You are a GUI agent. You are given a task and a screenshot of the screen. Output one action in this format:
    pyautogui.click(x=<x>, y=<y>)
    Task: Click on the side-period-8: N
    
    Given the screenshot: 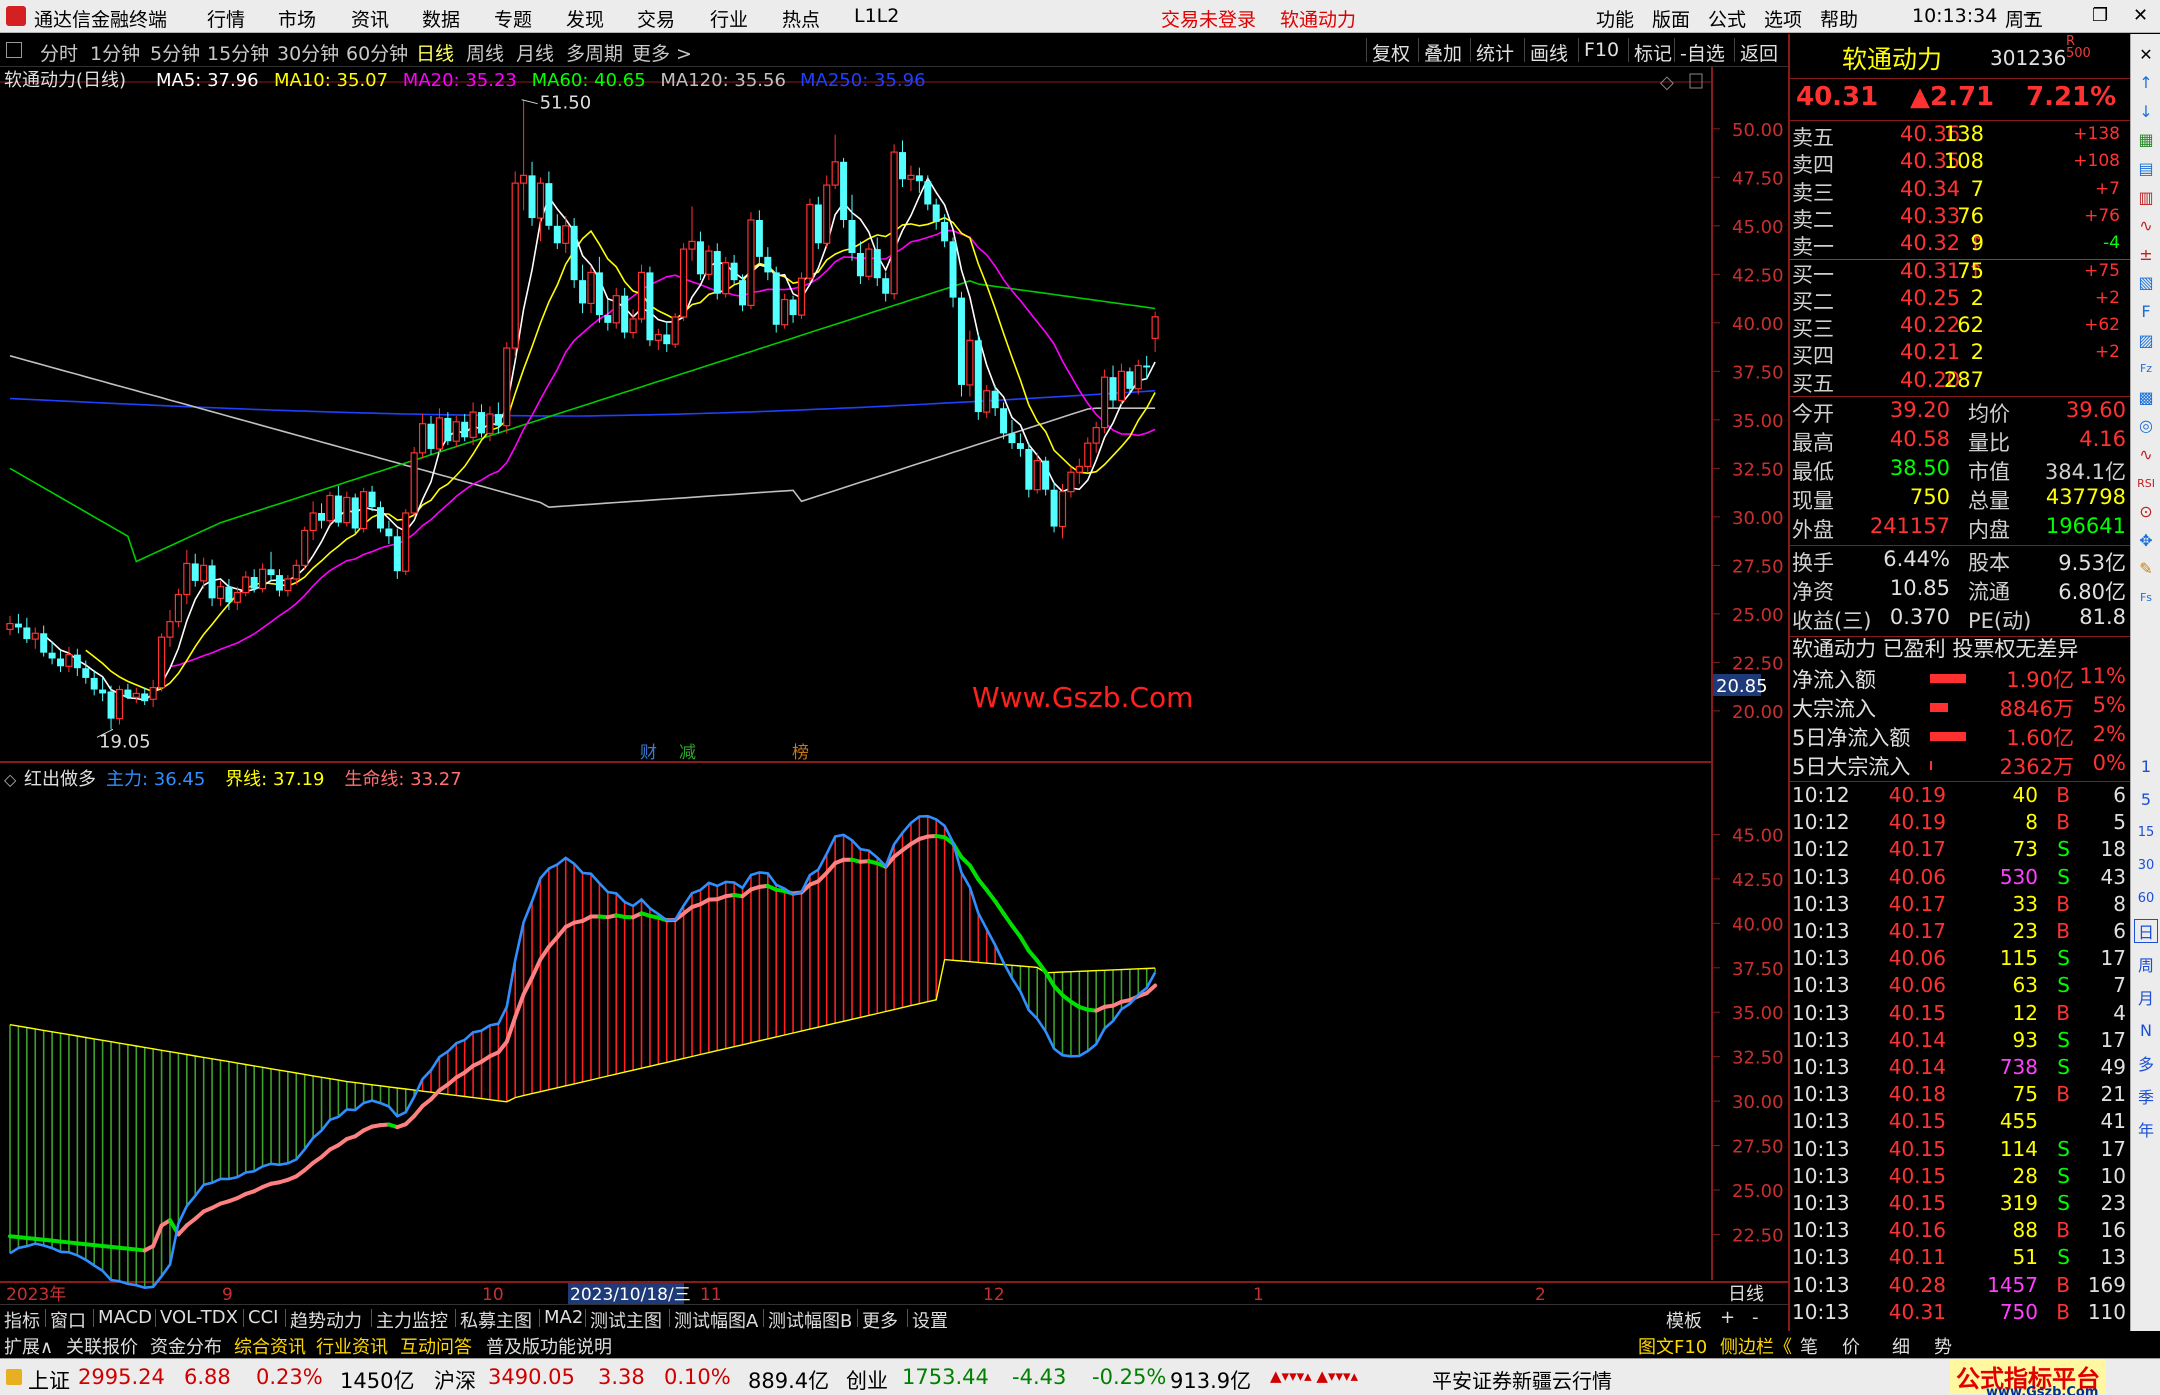 What is the action you would take?
    pyautogui.click(x=2146, y=1030)
    